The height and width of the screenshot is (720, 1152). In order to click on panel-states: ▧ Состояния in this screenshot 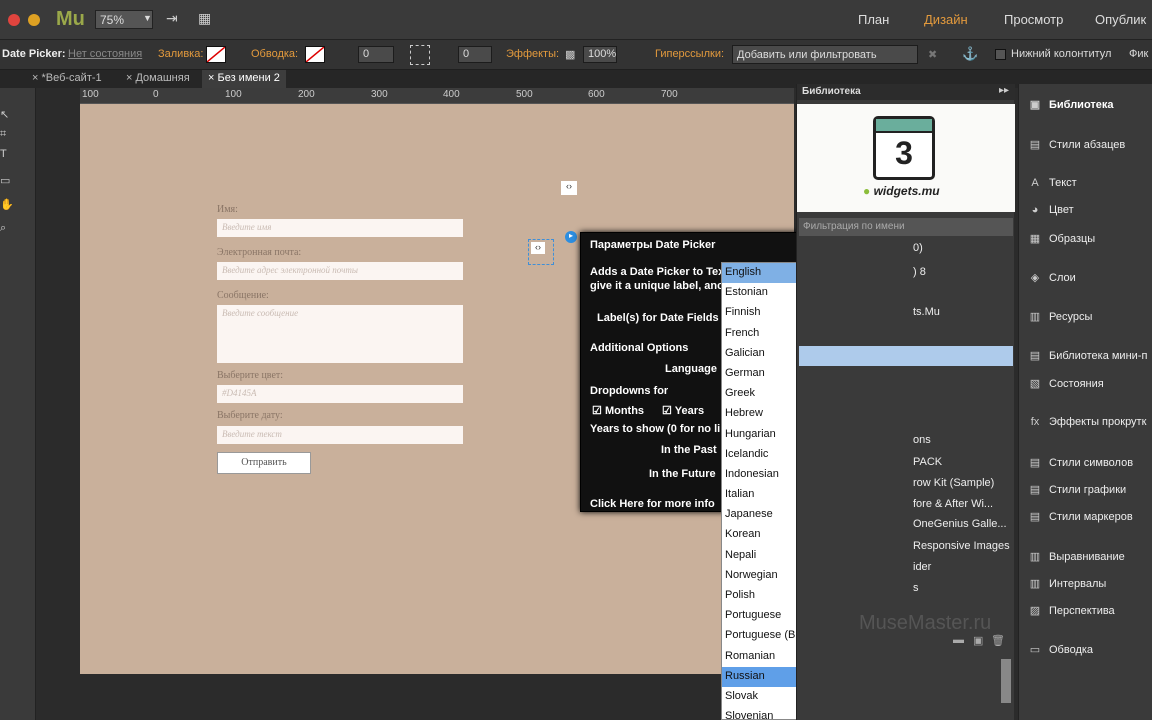, I will do `click(1065, 383)`.